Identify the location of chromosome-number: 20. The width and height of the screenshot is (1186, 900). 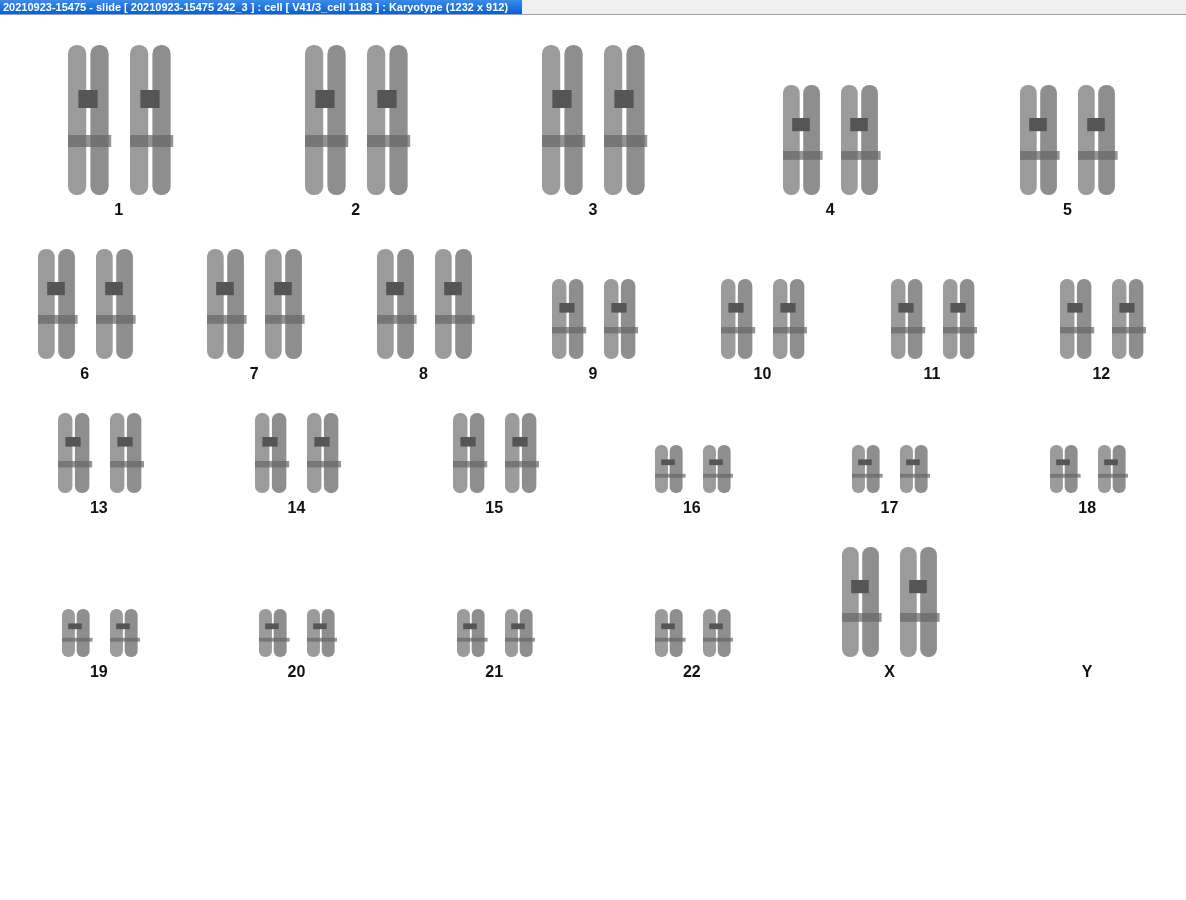
(296, 672).